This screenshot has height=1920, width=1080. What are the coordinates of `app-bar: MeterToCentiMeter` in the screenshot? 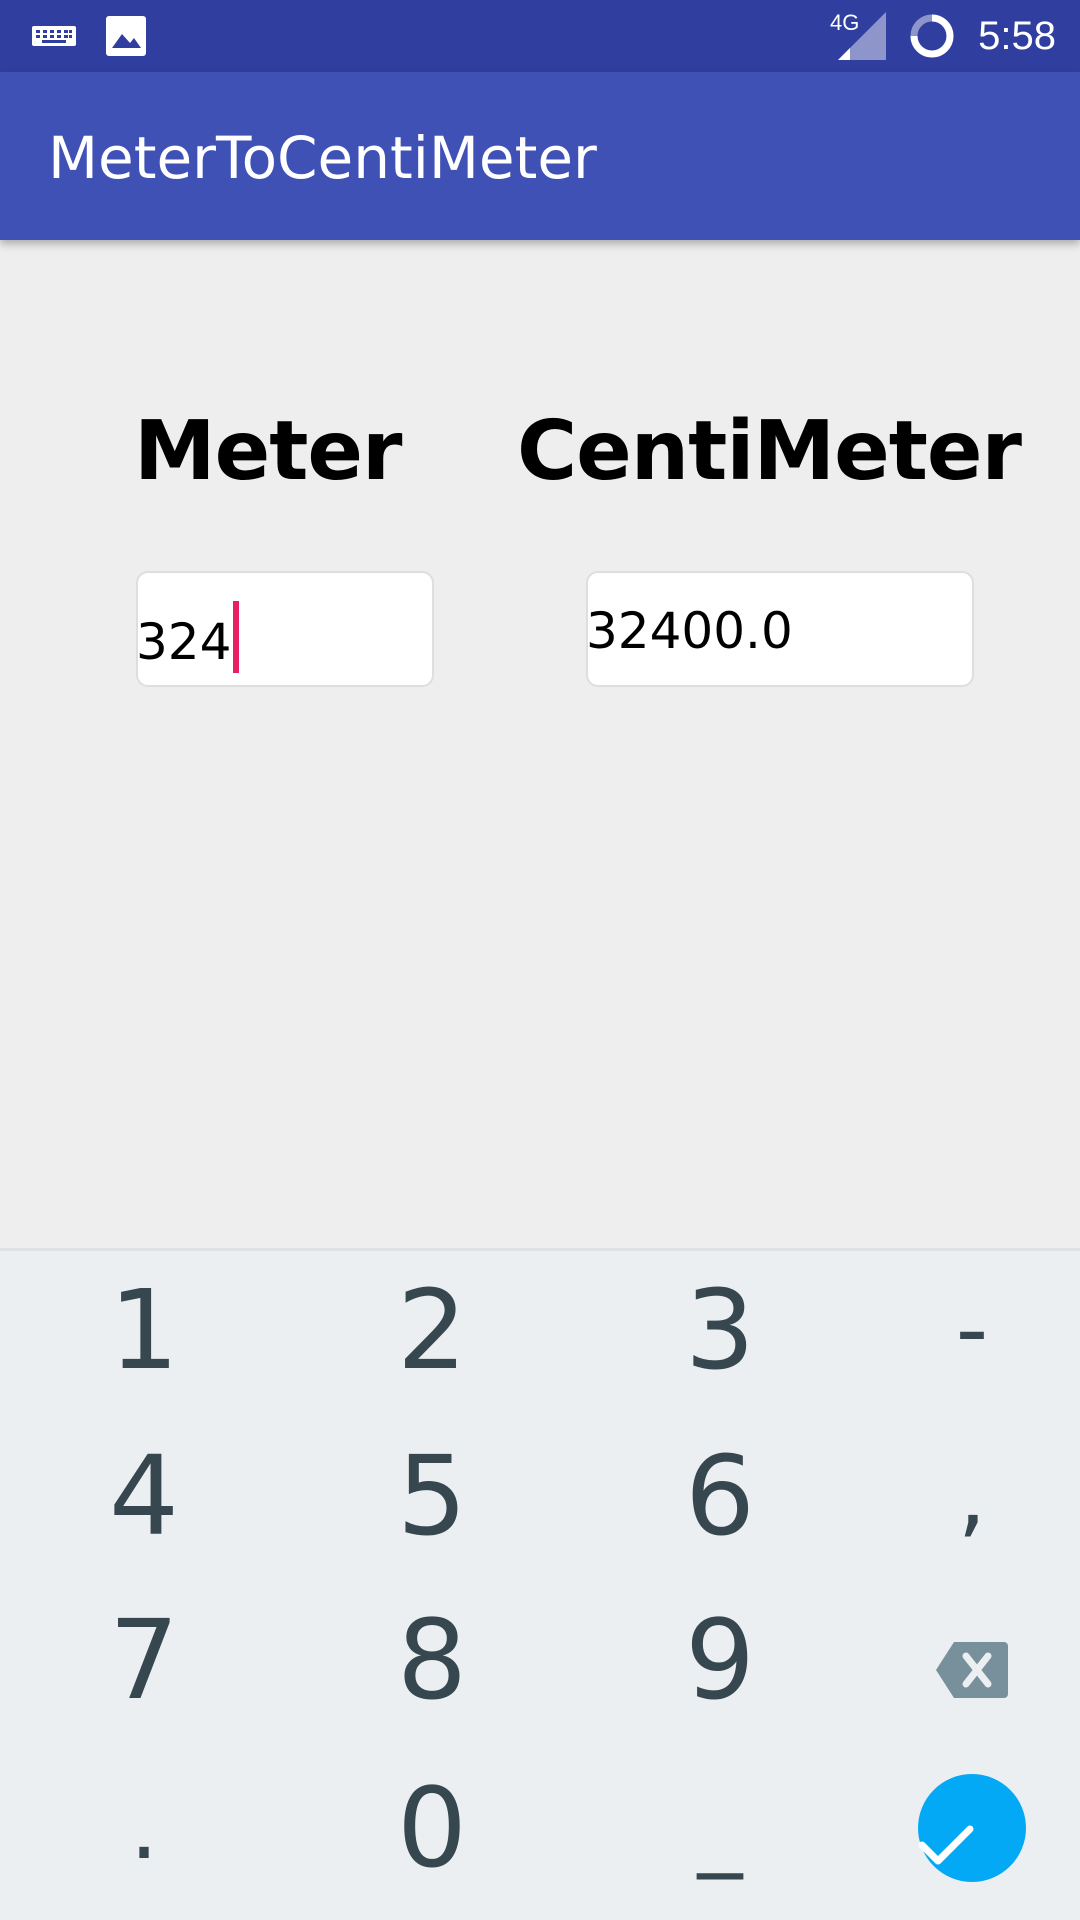 It's located at (540, 156).